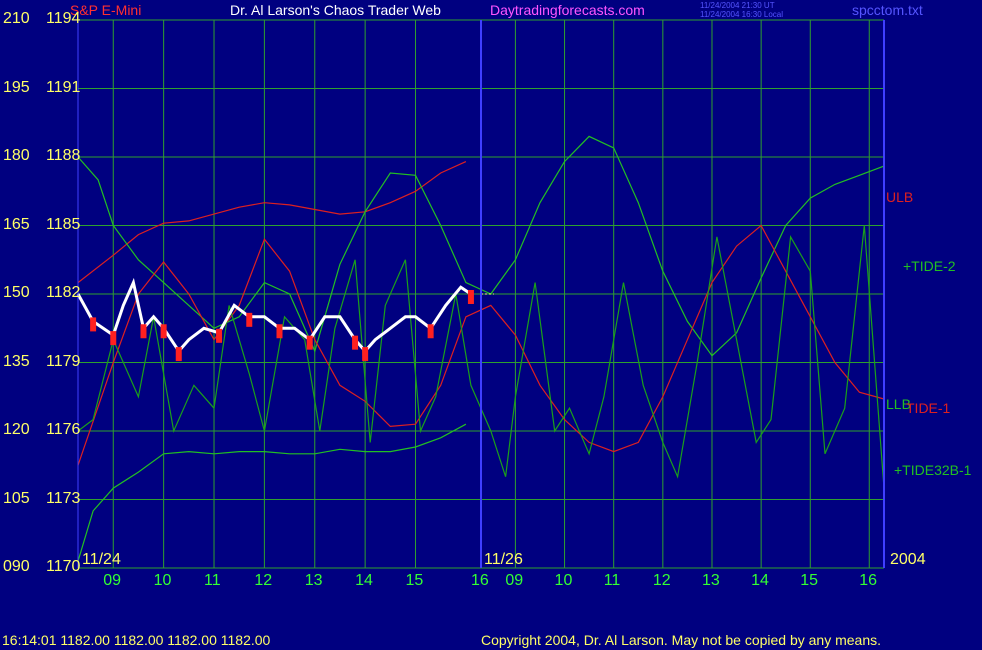  What do you see at coordinates (16, 429) in the screenshot?
I see `y-left-tick-label: 120` at bounding box center [16, 429].